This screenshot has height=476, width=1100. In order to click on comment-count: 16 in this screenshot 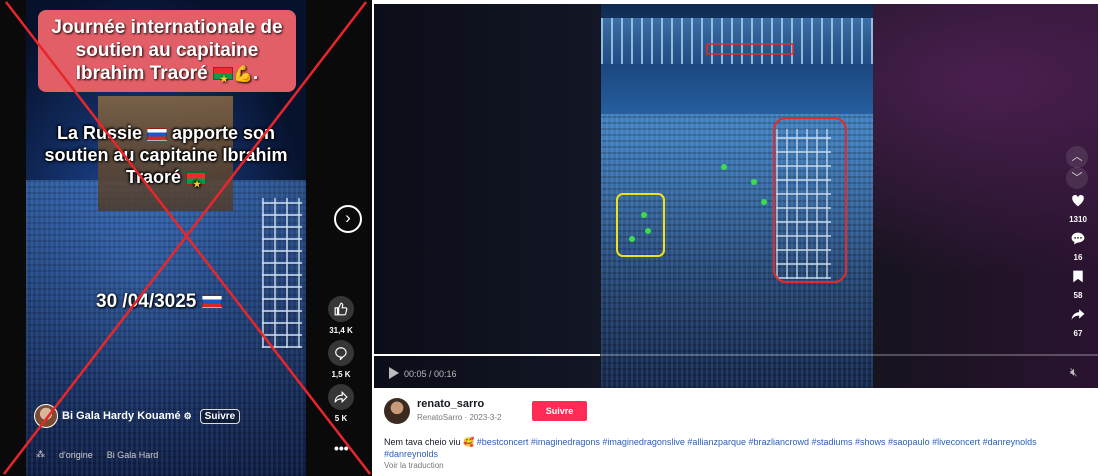, I will do `click(1078, 257)`.